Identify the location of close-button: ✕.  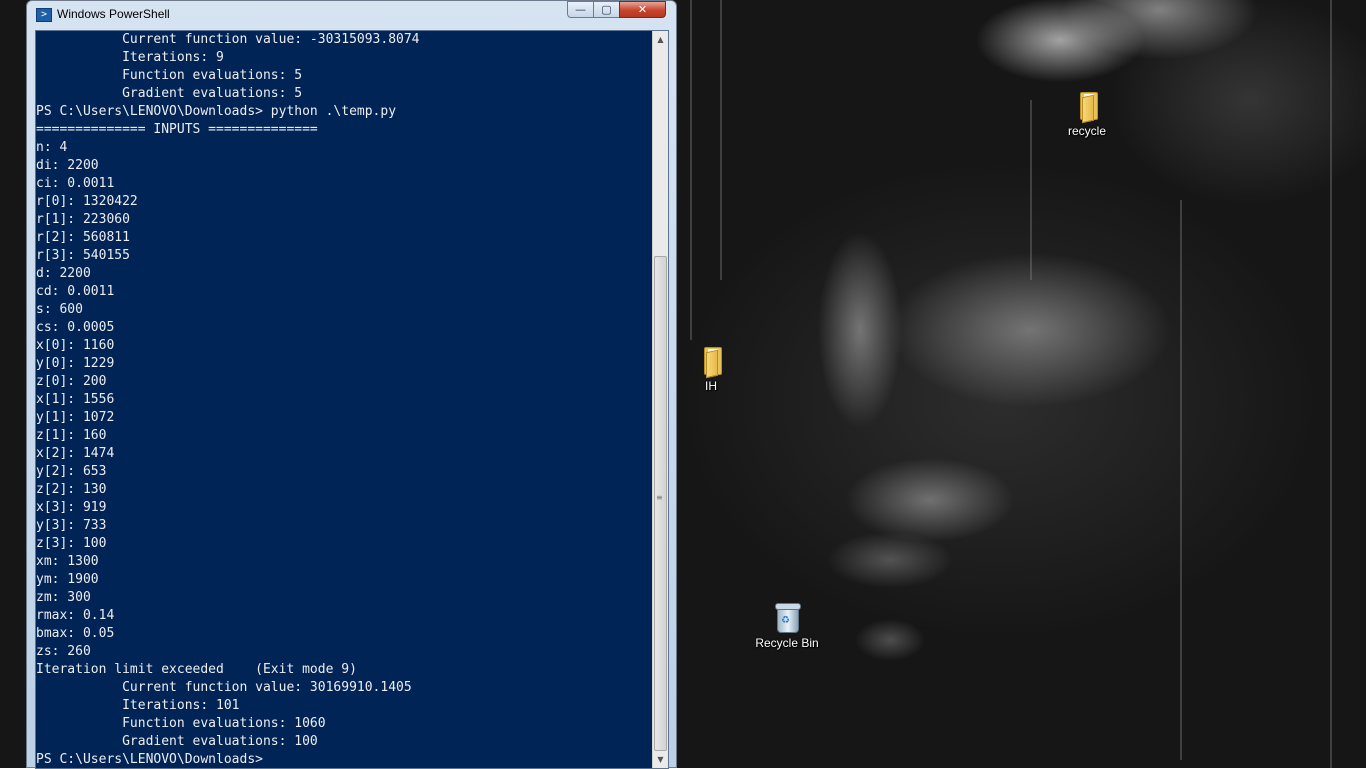
(642, 9).